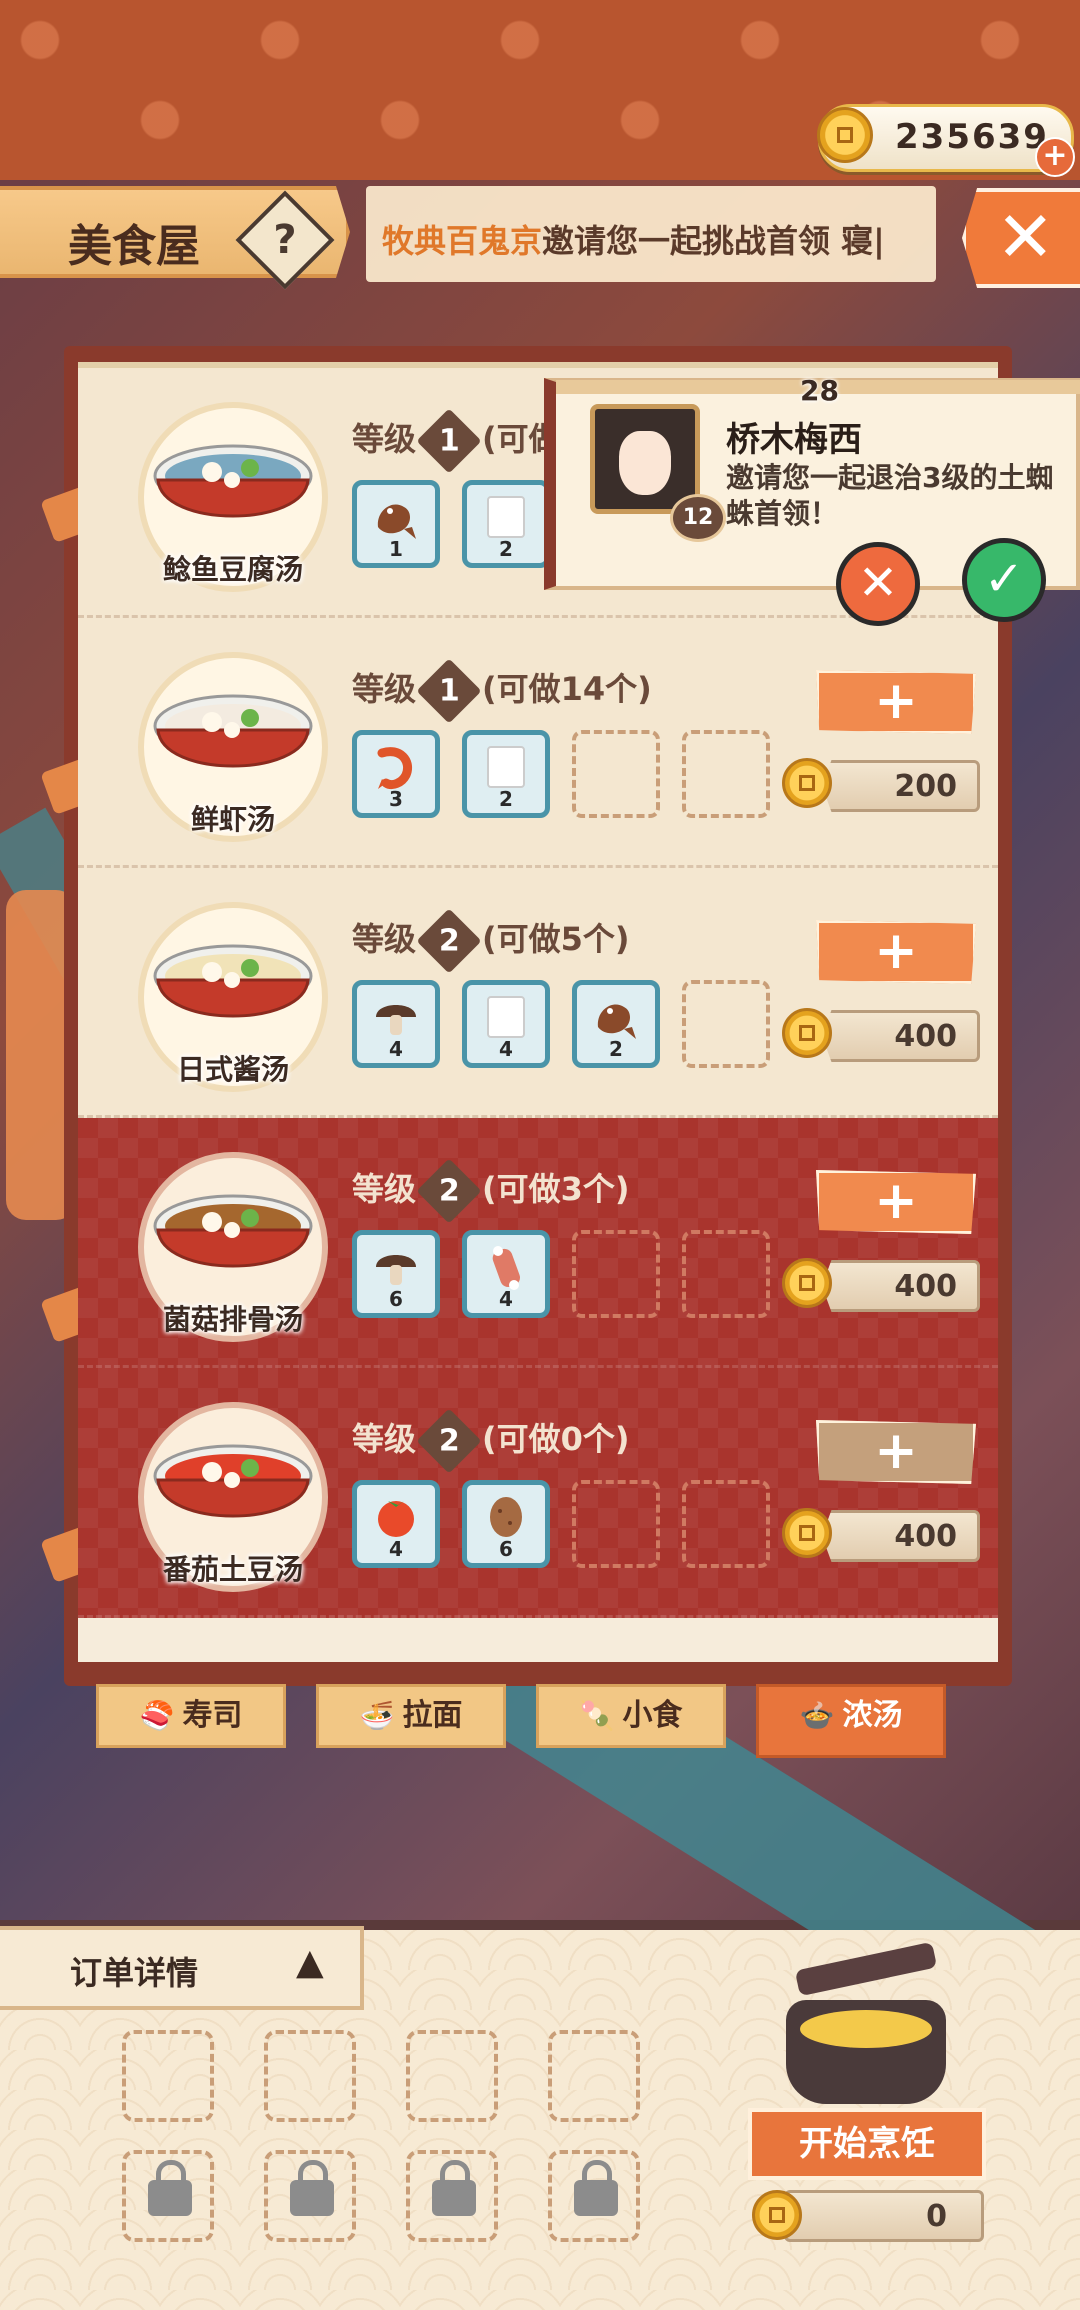 This screenshot has height=2310, width=1080. I want to click on ingredient-quantity: 2, so click(616, 1049).